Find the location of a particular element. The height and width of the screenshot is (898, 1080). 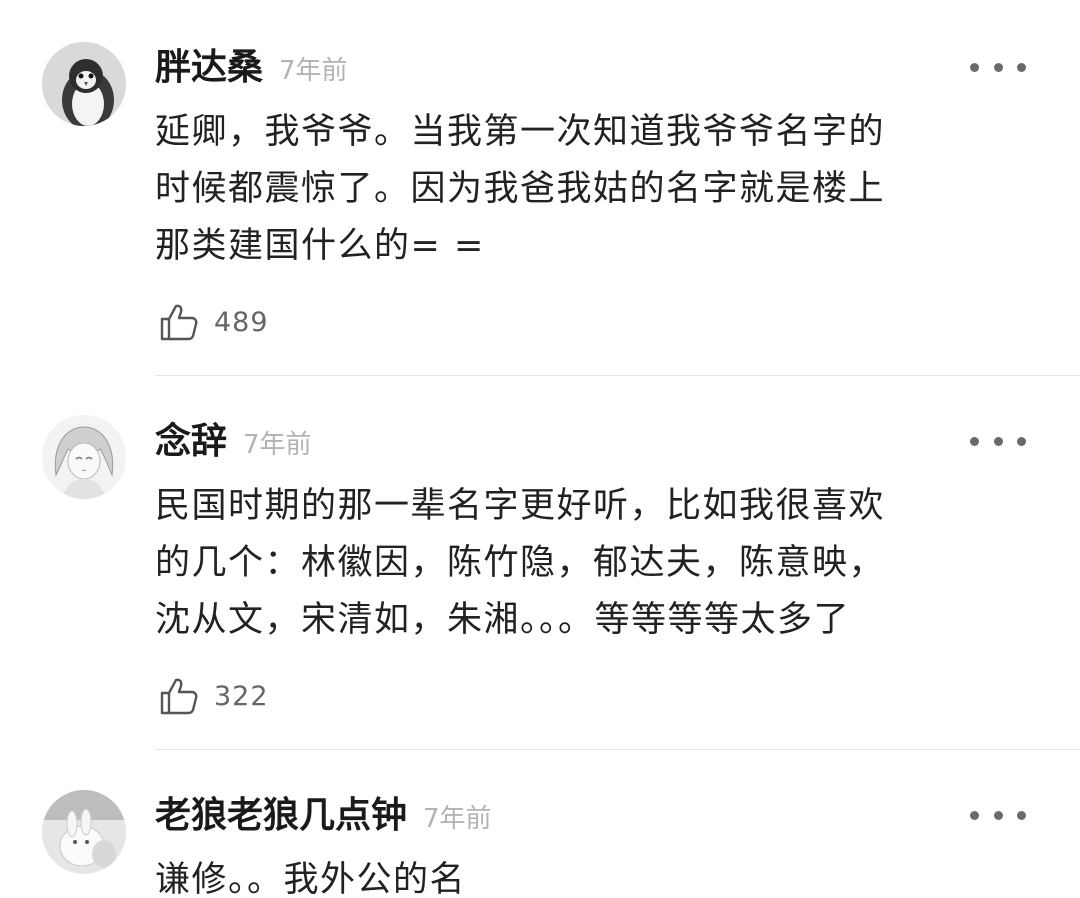

bunny-avatar-icon is located at coordinates (84, 832).